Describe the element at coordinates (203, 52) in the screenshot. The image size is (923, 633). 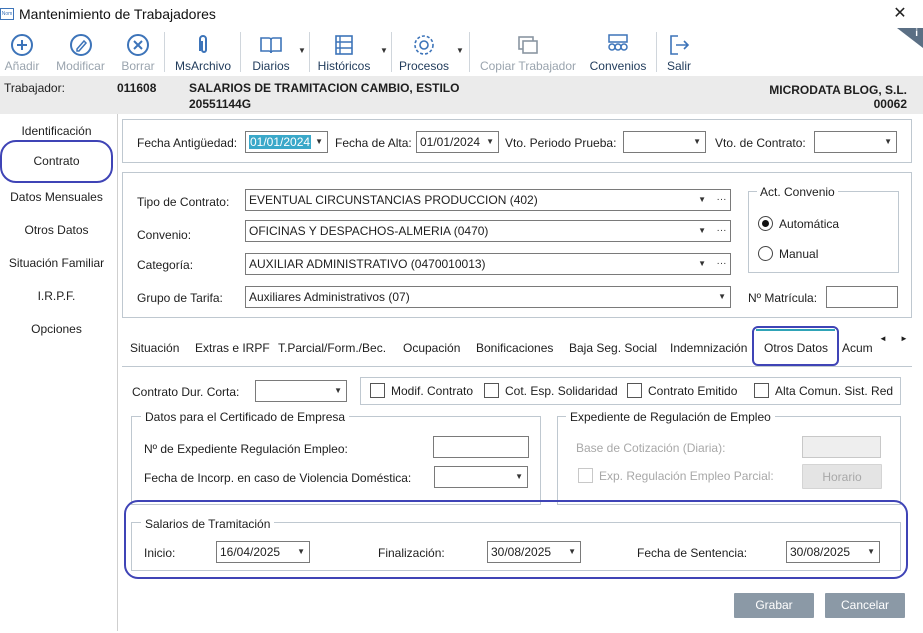
I see `msarchivo-button: MsArchivo` at that location.